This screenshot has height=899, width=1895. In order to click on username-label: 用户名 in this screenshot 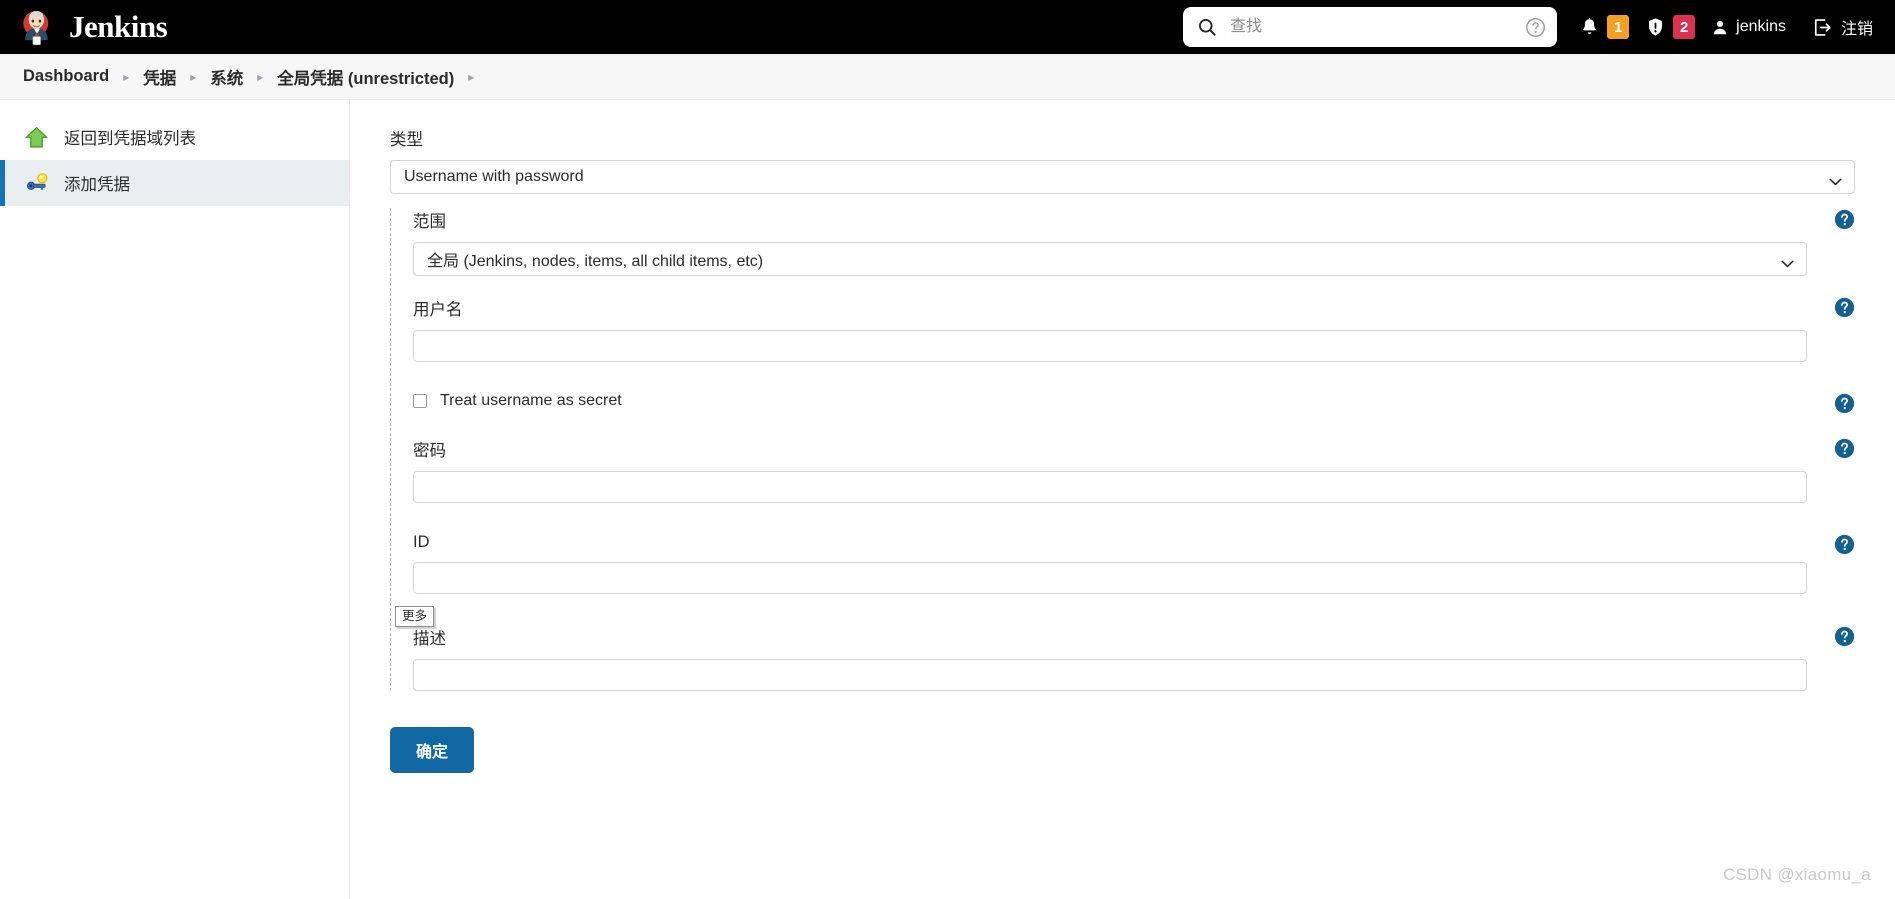, I will do `click(438, 310)`.